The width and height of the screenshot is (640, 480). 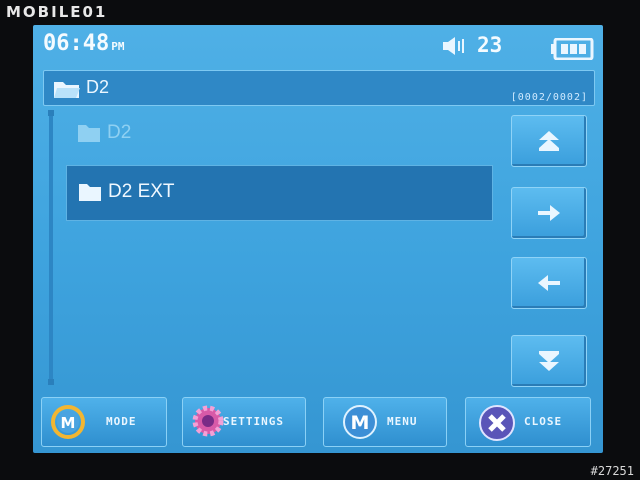 I want to click on scrollbar-top-cap, so click(x=51, y=113).